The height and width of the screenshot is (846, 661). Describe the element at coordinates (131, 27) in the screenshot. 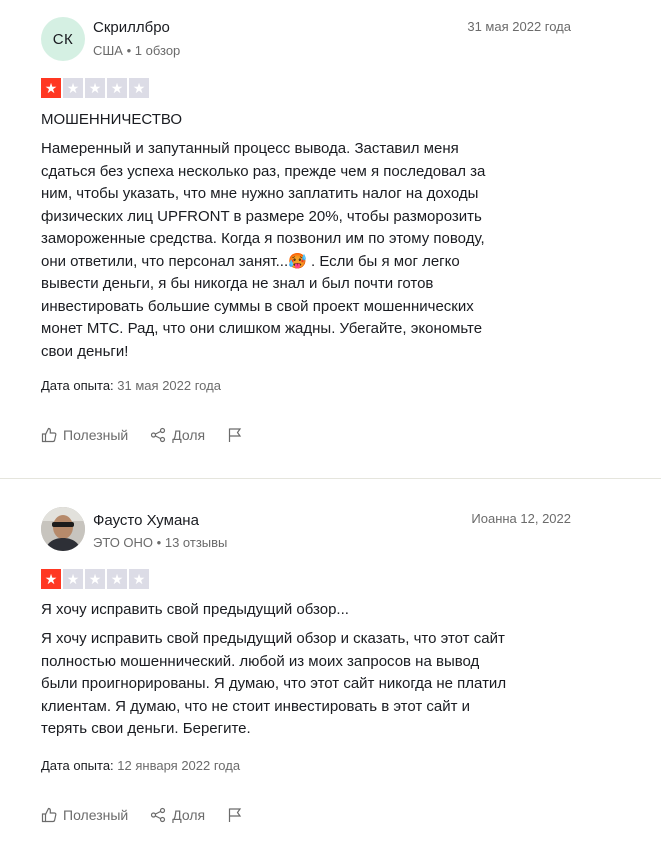

I see `reviewer-name: Скриллбро` at that location.